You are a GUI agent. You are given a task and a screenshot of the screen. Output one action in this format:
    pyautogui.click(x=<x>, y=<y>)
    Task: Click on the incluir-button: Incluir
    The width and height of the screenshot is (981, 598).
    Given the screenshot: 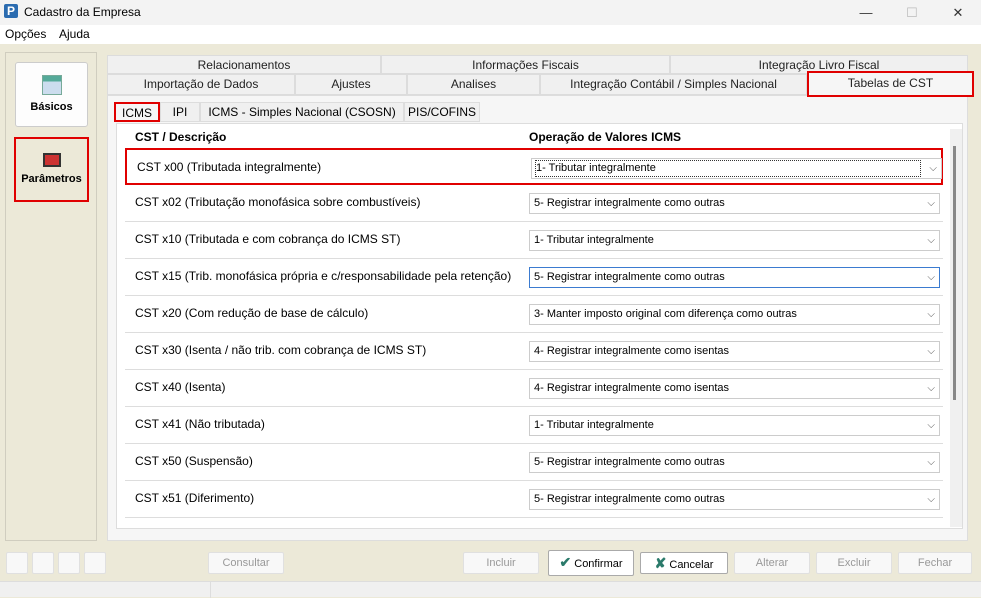 What is the action you would take?
    pyautogui.click(x=501, y=563)
    